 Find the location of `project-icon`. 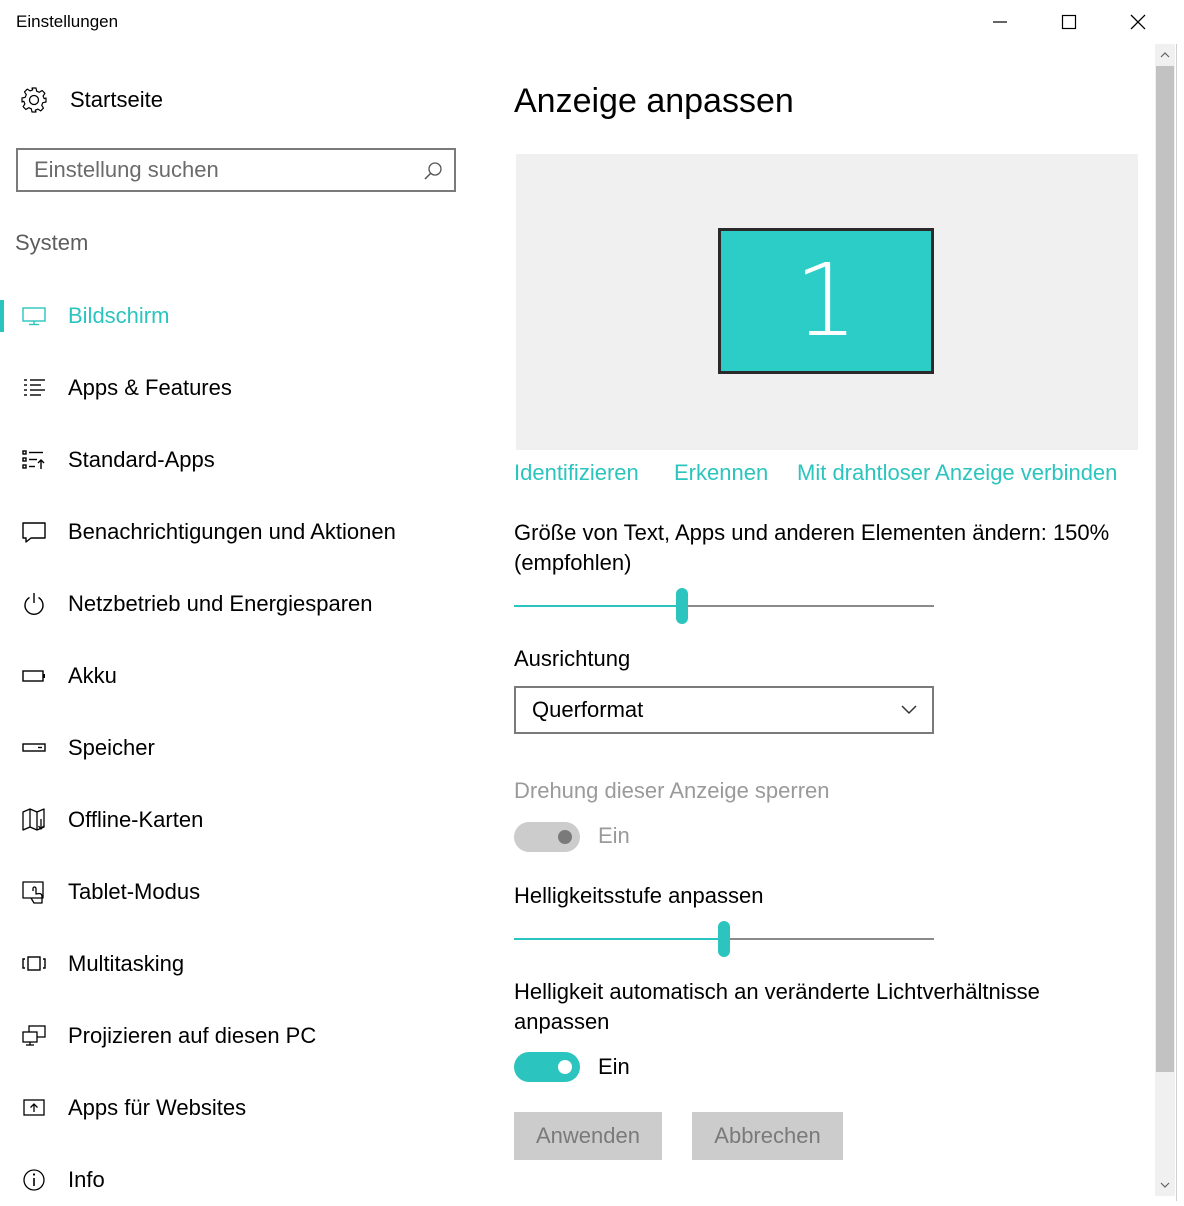

project-icon is located at coordinates (34, 1036).